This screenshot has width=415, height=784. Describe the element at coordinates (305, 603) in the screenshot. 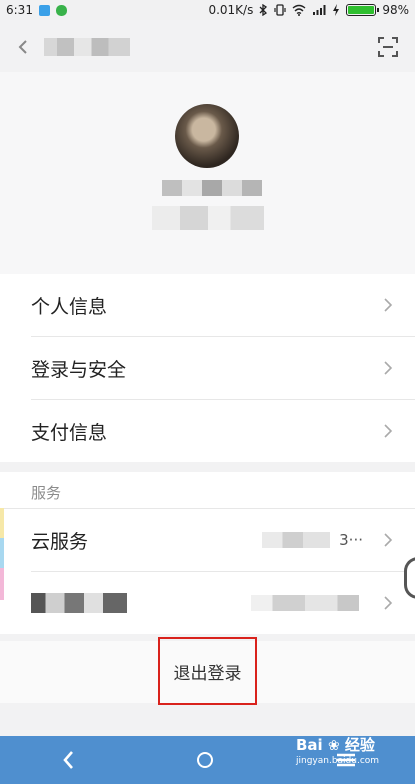

I see `menu-item-value-redacted` at that location.